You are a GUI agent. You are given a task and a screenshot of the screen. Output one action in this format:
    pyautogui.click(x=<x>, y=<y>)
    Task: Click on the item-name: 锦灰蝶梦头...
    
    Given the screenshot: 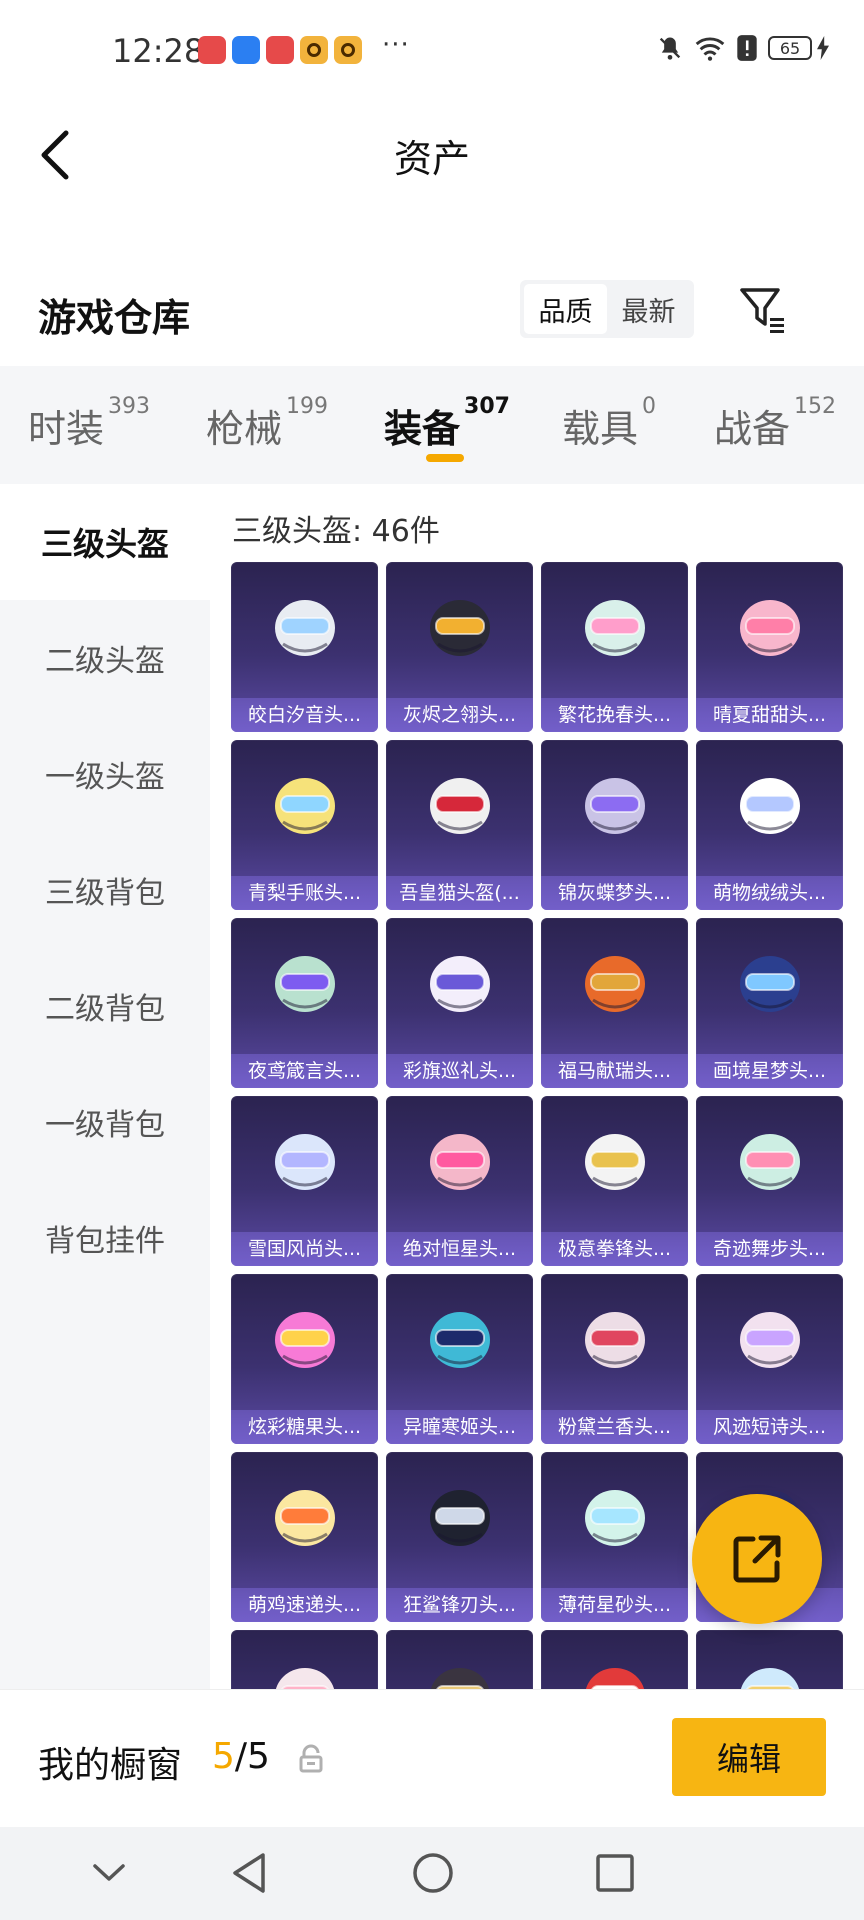 What is the action you would take?
    pyautogui.click(x=614, y=893)
    